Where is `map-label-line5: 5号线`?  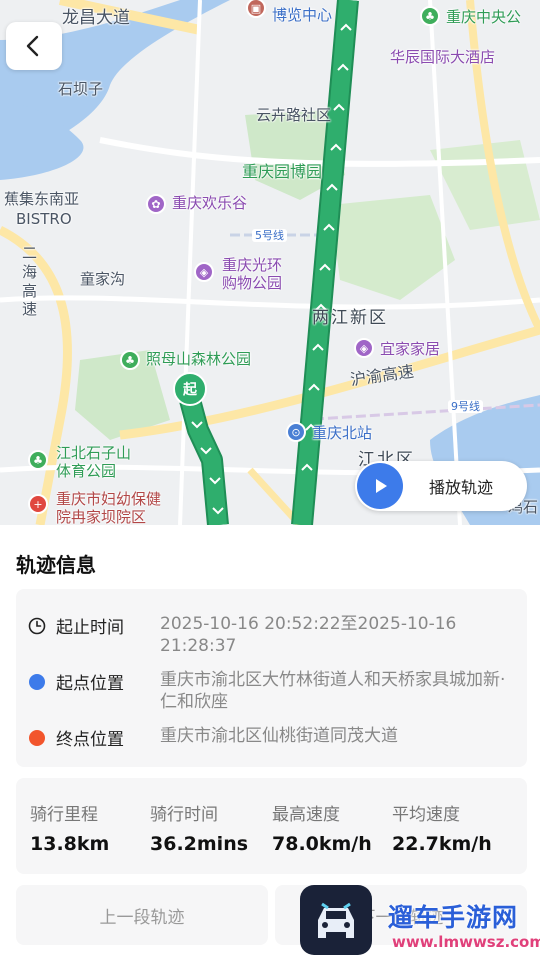 map-label-line5: 5号线 is located at coordinates (269, 236).